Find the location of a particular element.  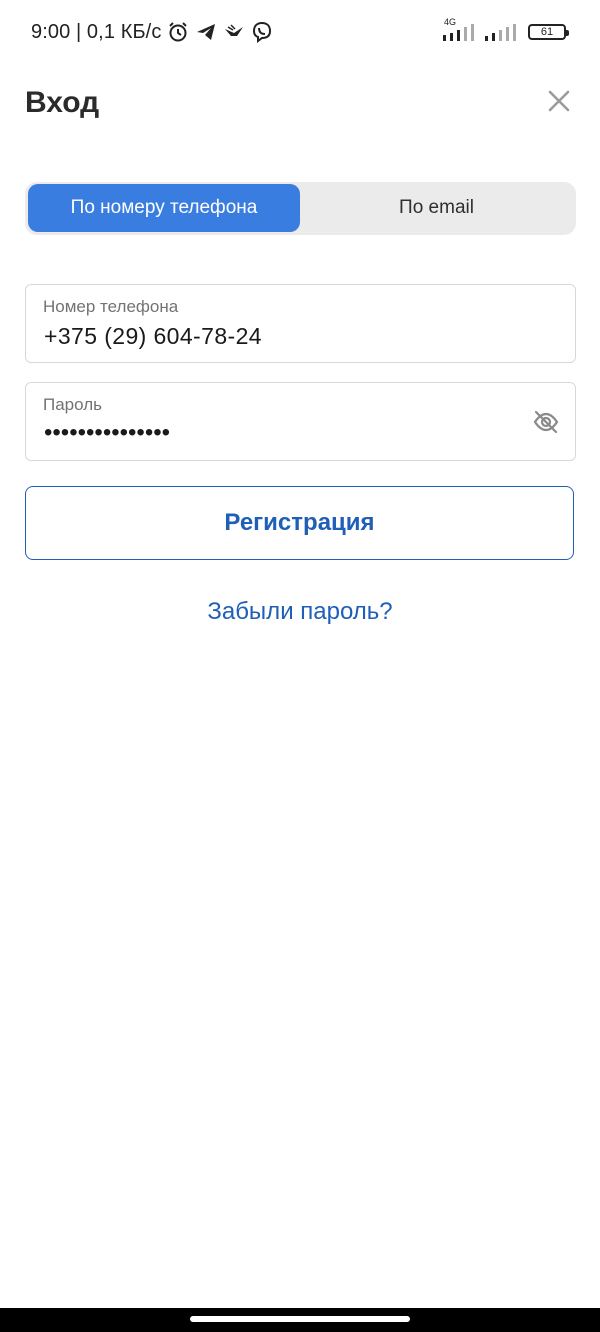

register-button: Регистрация is located at coordinates (299, 523).